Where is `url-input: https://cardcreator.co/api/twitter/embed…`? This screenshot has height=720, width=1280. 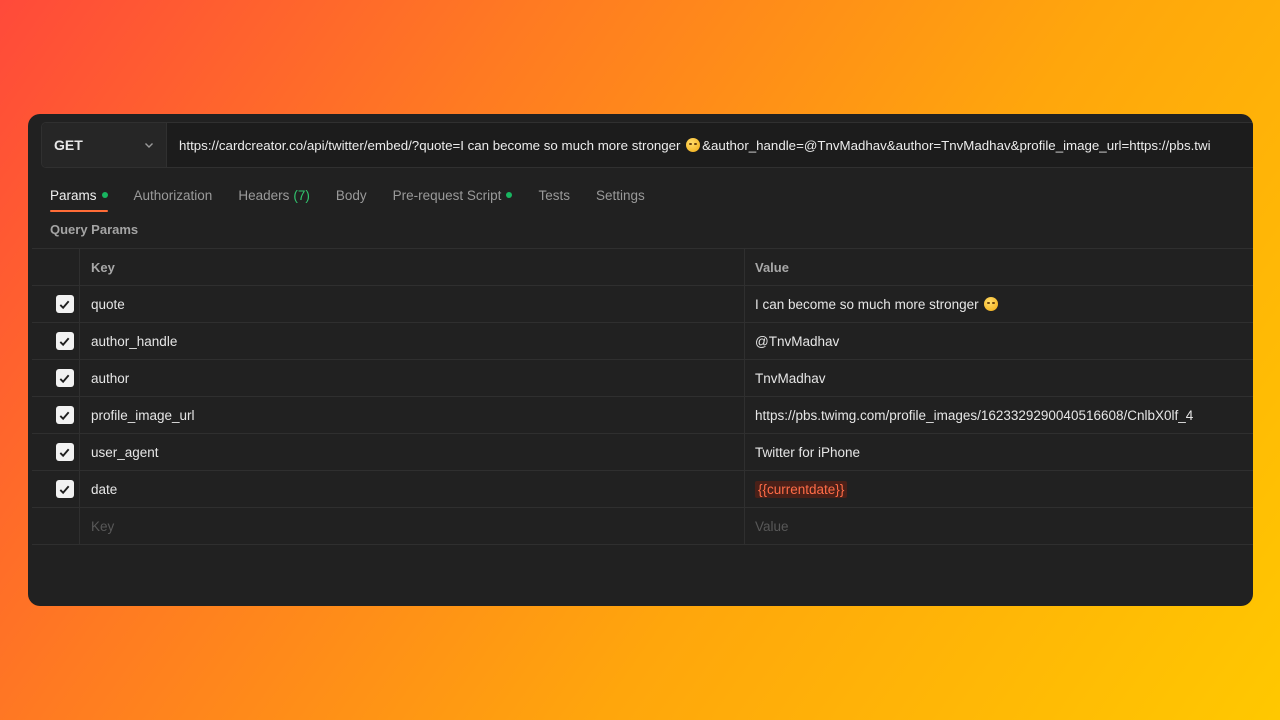 url-input: https://cardcreator.co/api/twitter/embed… is located at coordinates (710, 145).